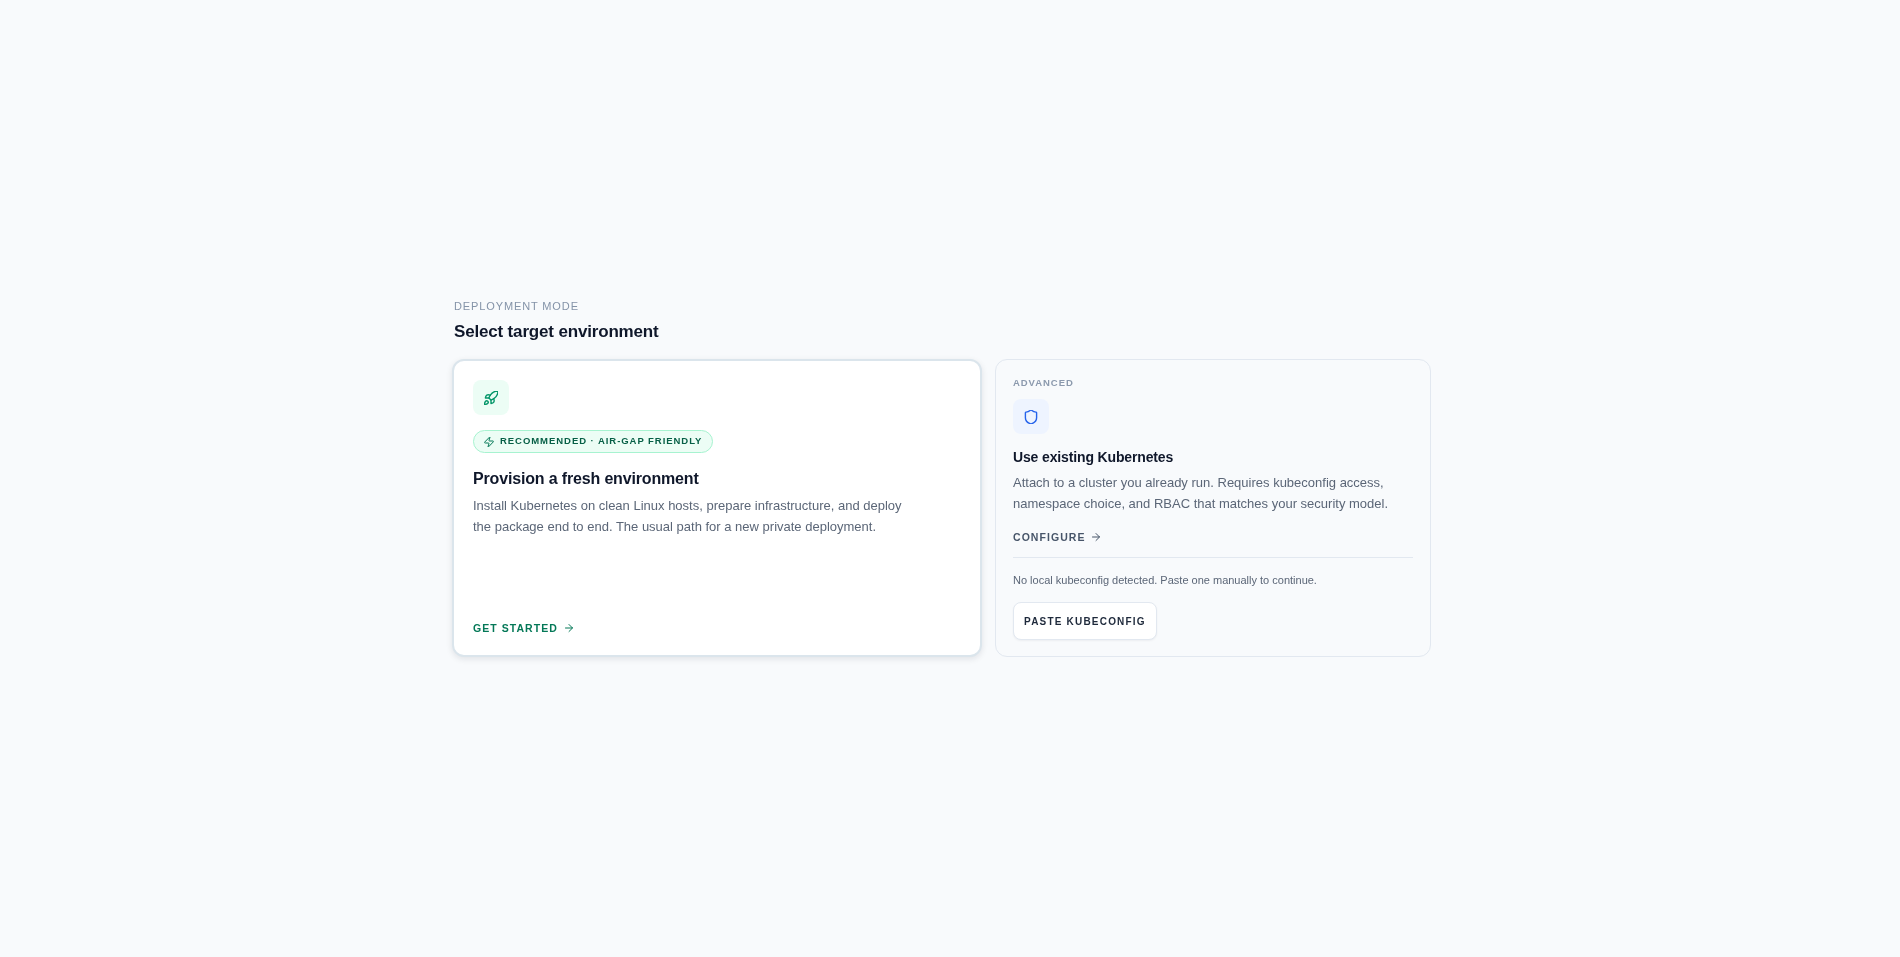 This screenshot has height=957, width=1900. What do you see at coordinates (1043, 383) in the screenshot?
I see `card-label: ADVANCED` at bounding box center [1043, 383].